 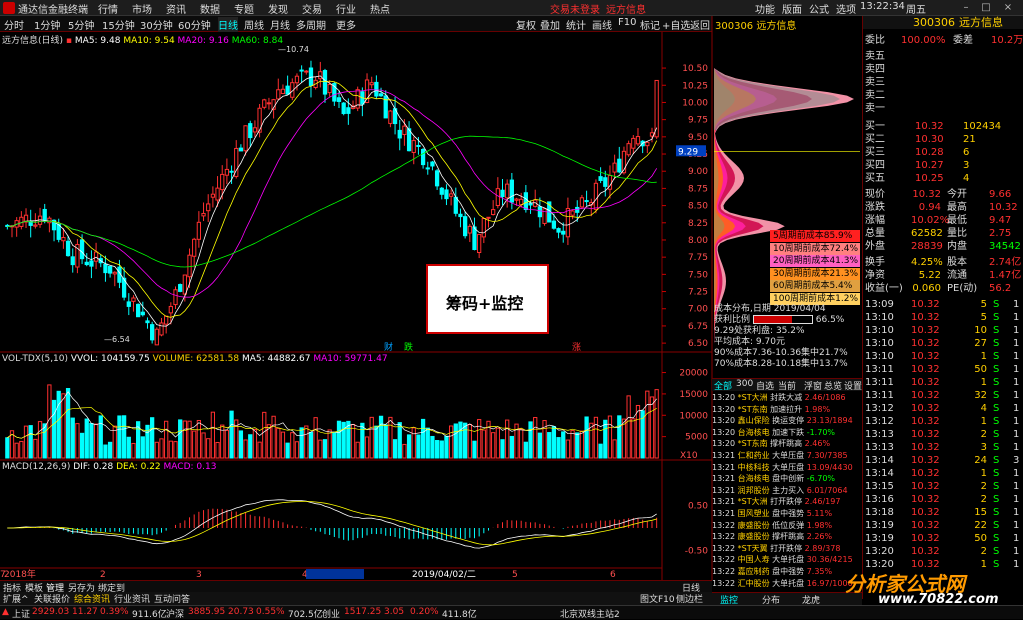 I want to click on cy-label: 创业, so click(x=331, y=613).